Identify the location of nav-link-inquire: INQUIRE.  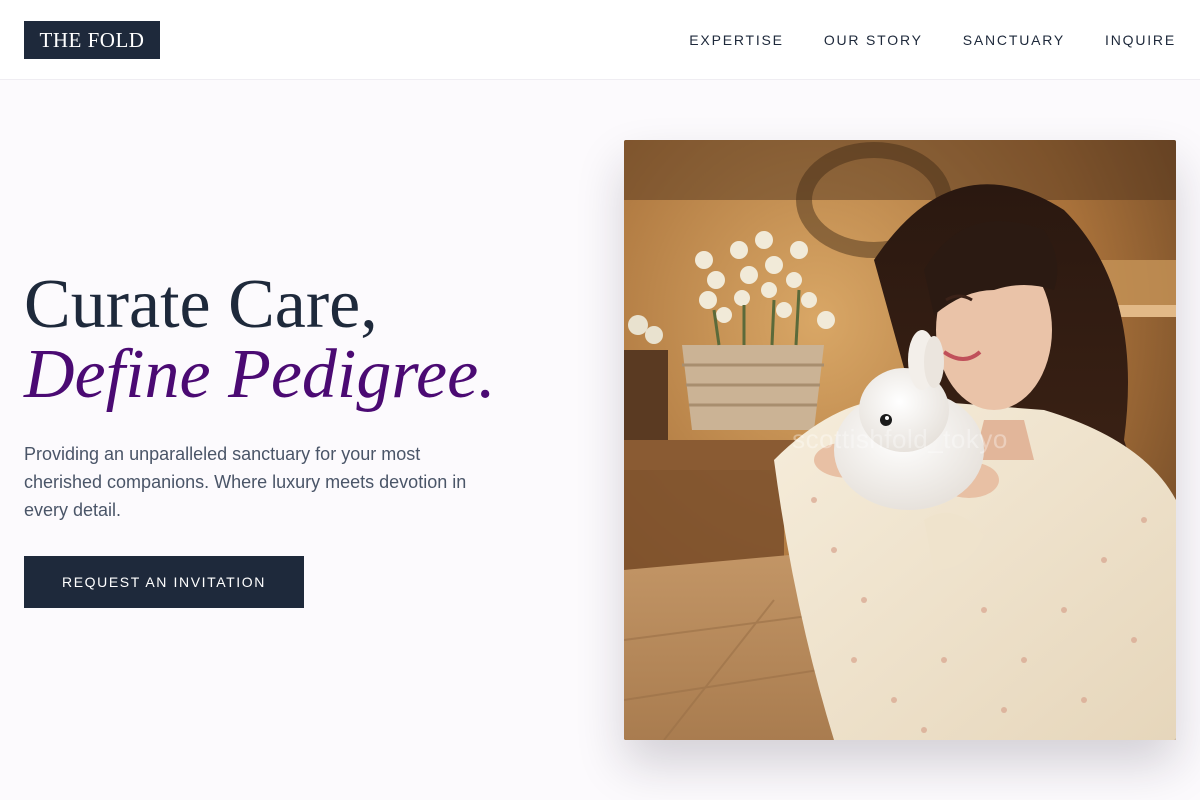
(1140, 40).